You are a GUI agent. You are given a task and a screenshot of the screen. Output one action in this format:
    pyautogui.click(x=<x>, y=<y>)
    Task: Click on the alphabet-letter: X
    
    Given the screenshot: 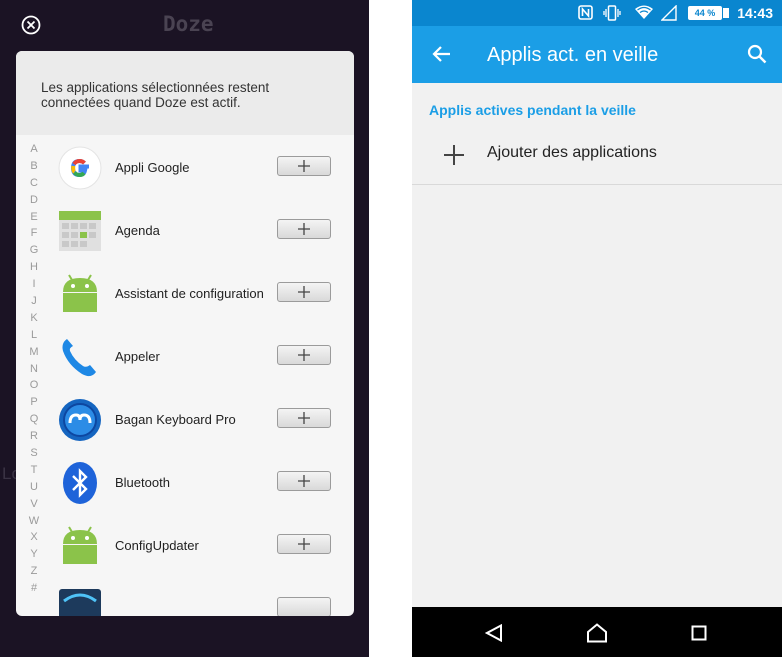 What is the action you would take?
    pyautogui.click(x=34, y=537)
    